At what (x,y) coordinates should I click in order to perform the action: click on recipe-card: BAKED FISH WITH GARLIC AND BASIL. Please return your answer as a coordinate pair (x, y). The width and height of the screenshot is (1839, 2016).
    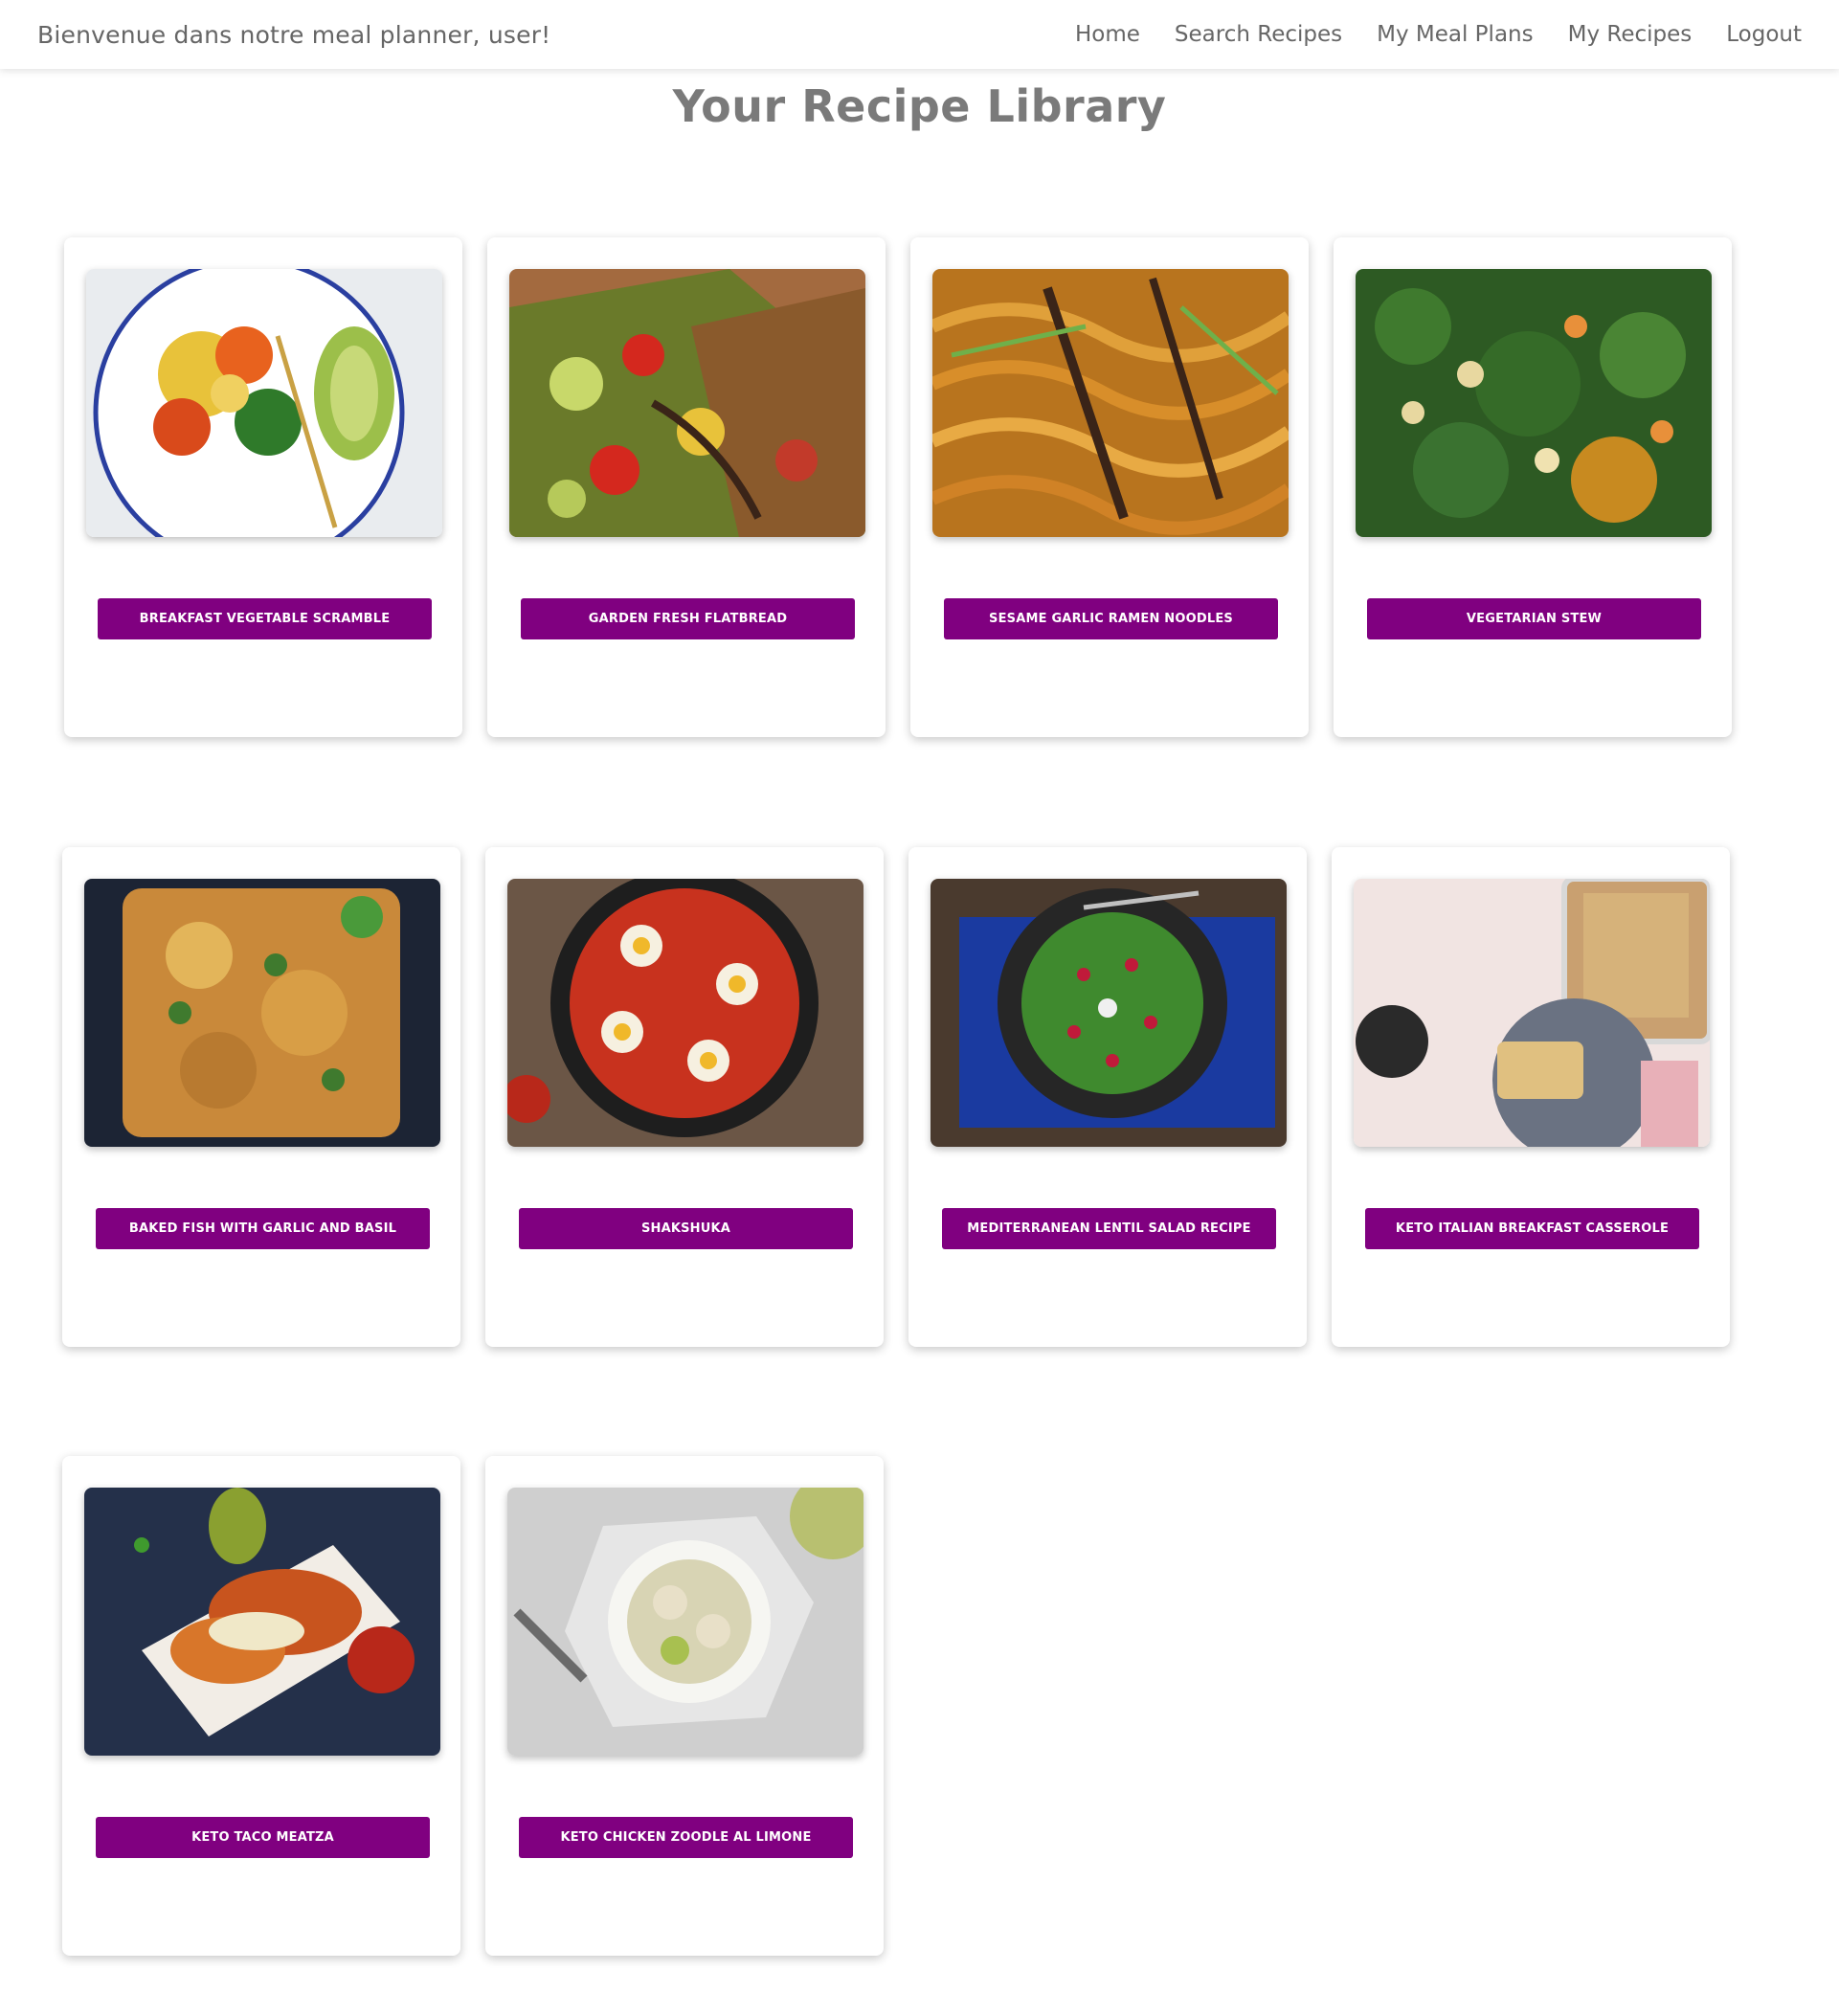
    Looking at the image, I should click on (261, 1097).